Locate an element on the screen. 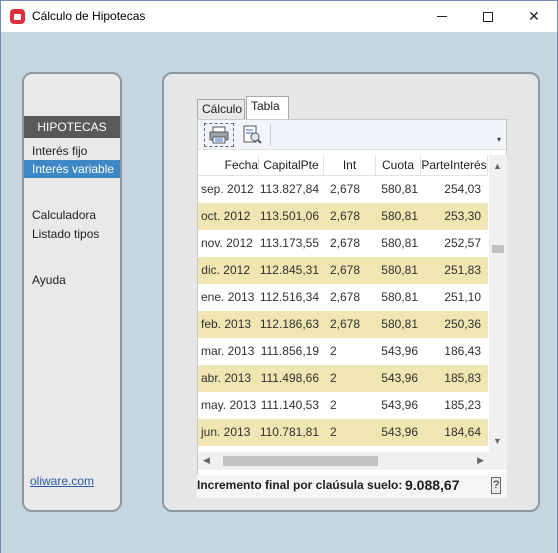 Image resolution: width=558 pixels, height=553 pixels. floor-clause-label: Incremento final por claúsula suelo: is located at coordinates (300, 485).